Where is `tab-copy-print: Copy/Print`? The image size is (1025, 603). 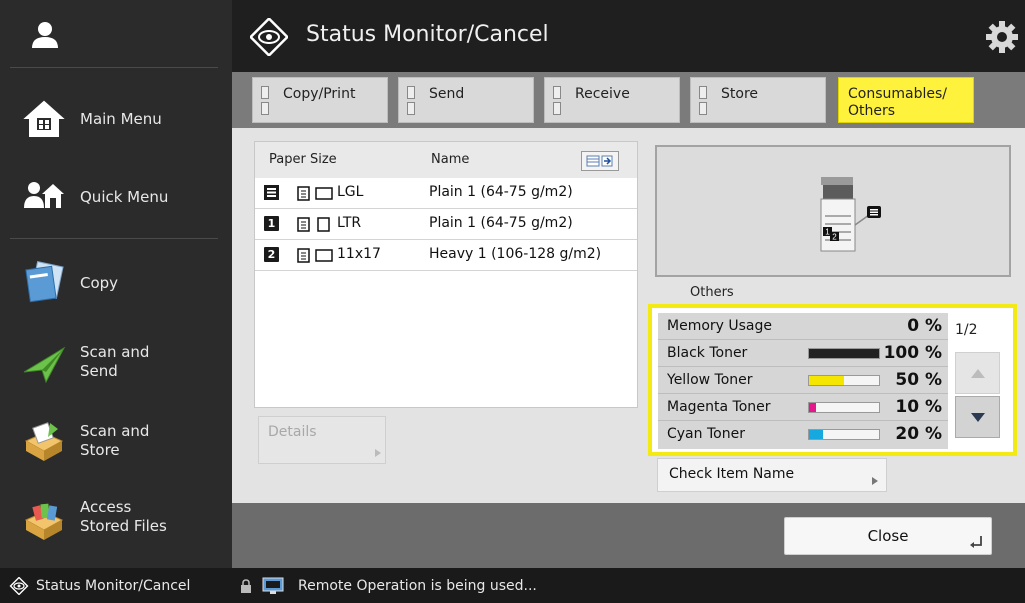 tab-copy-print: Copy/Print is located at coordinates (320, 100).